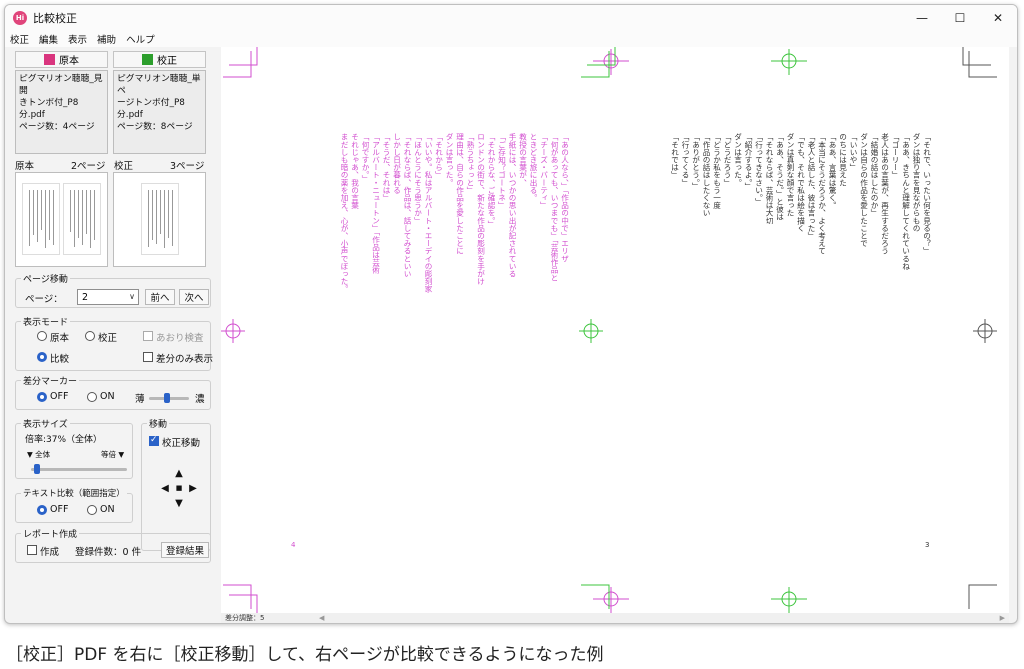 The image size is (1024, 669). Describe the element at coordinates (77, 39) in the screenshot. I see `menu-item-view: 表示` at that location.